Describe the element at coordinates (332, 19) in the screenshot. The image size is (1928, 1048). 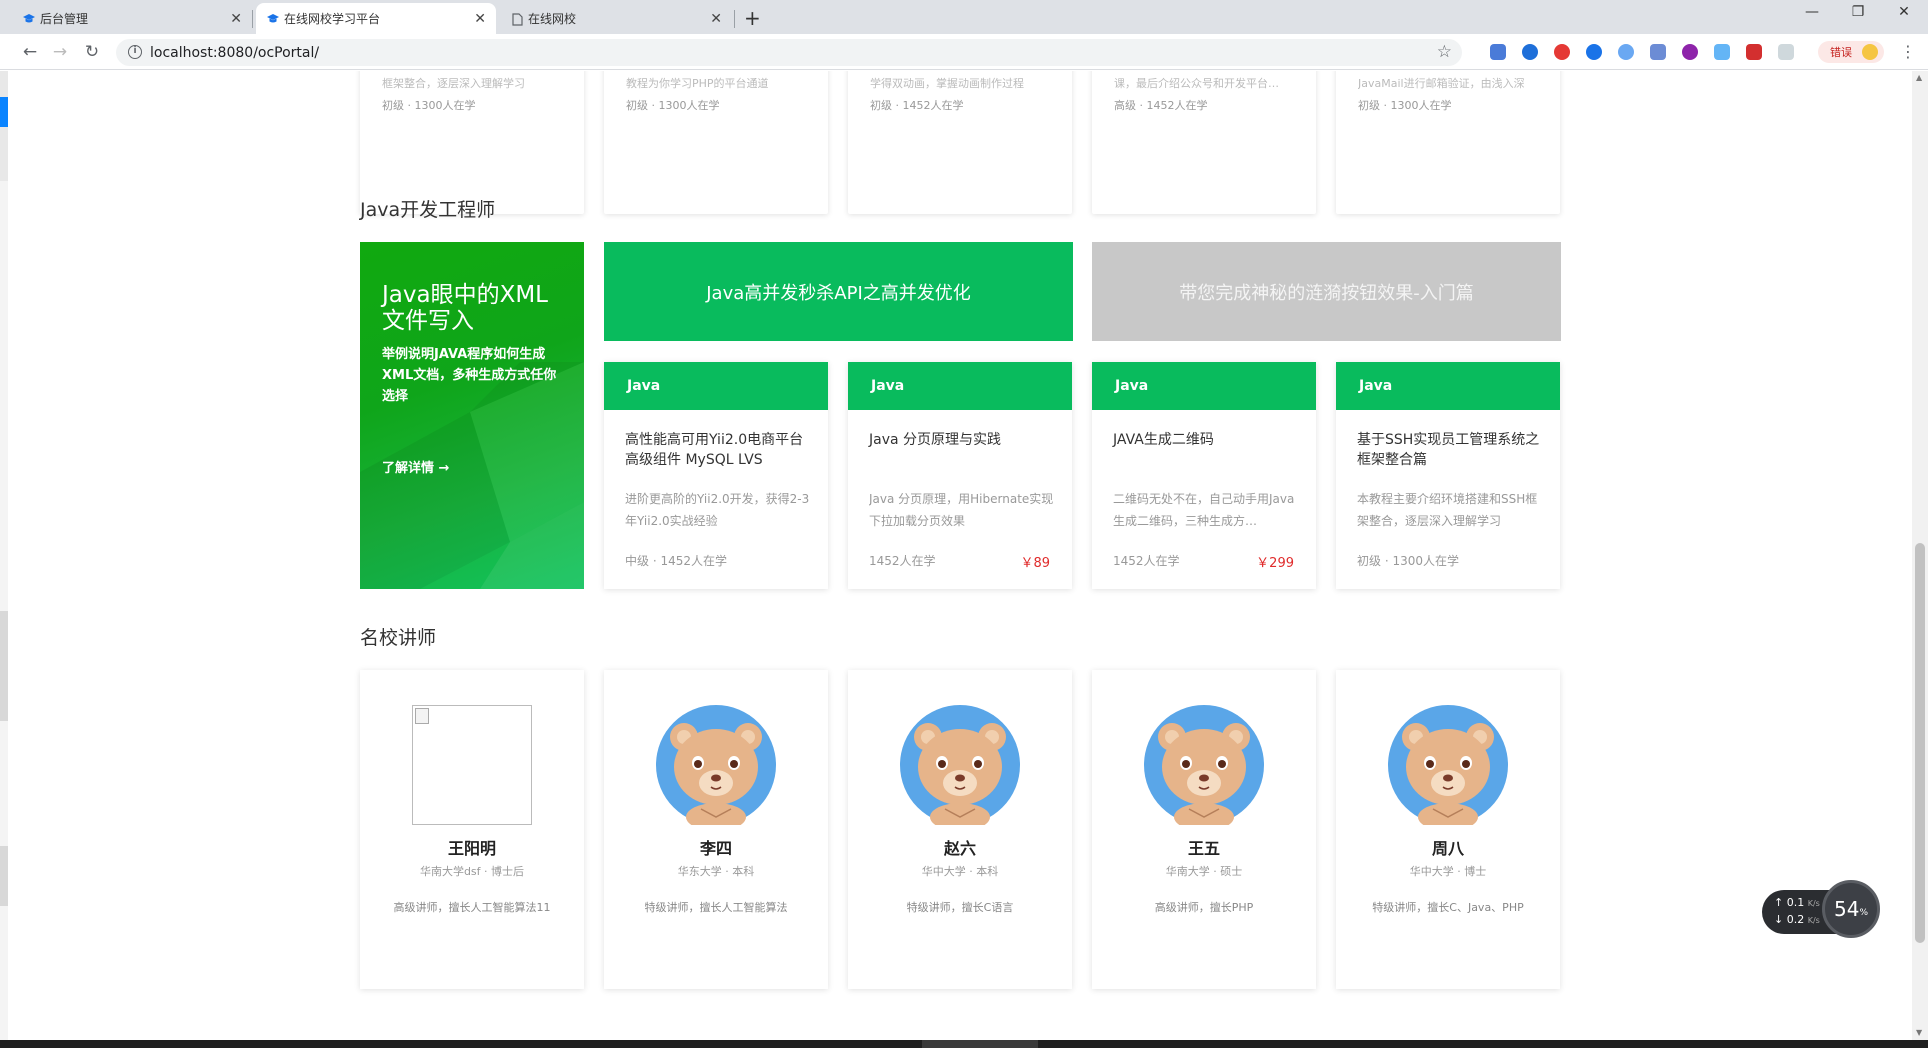
I see `tab-title: 在线网校学习平台` at that location.